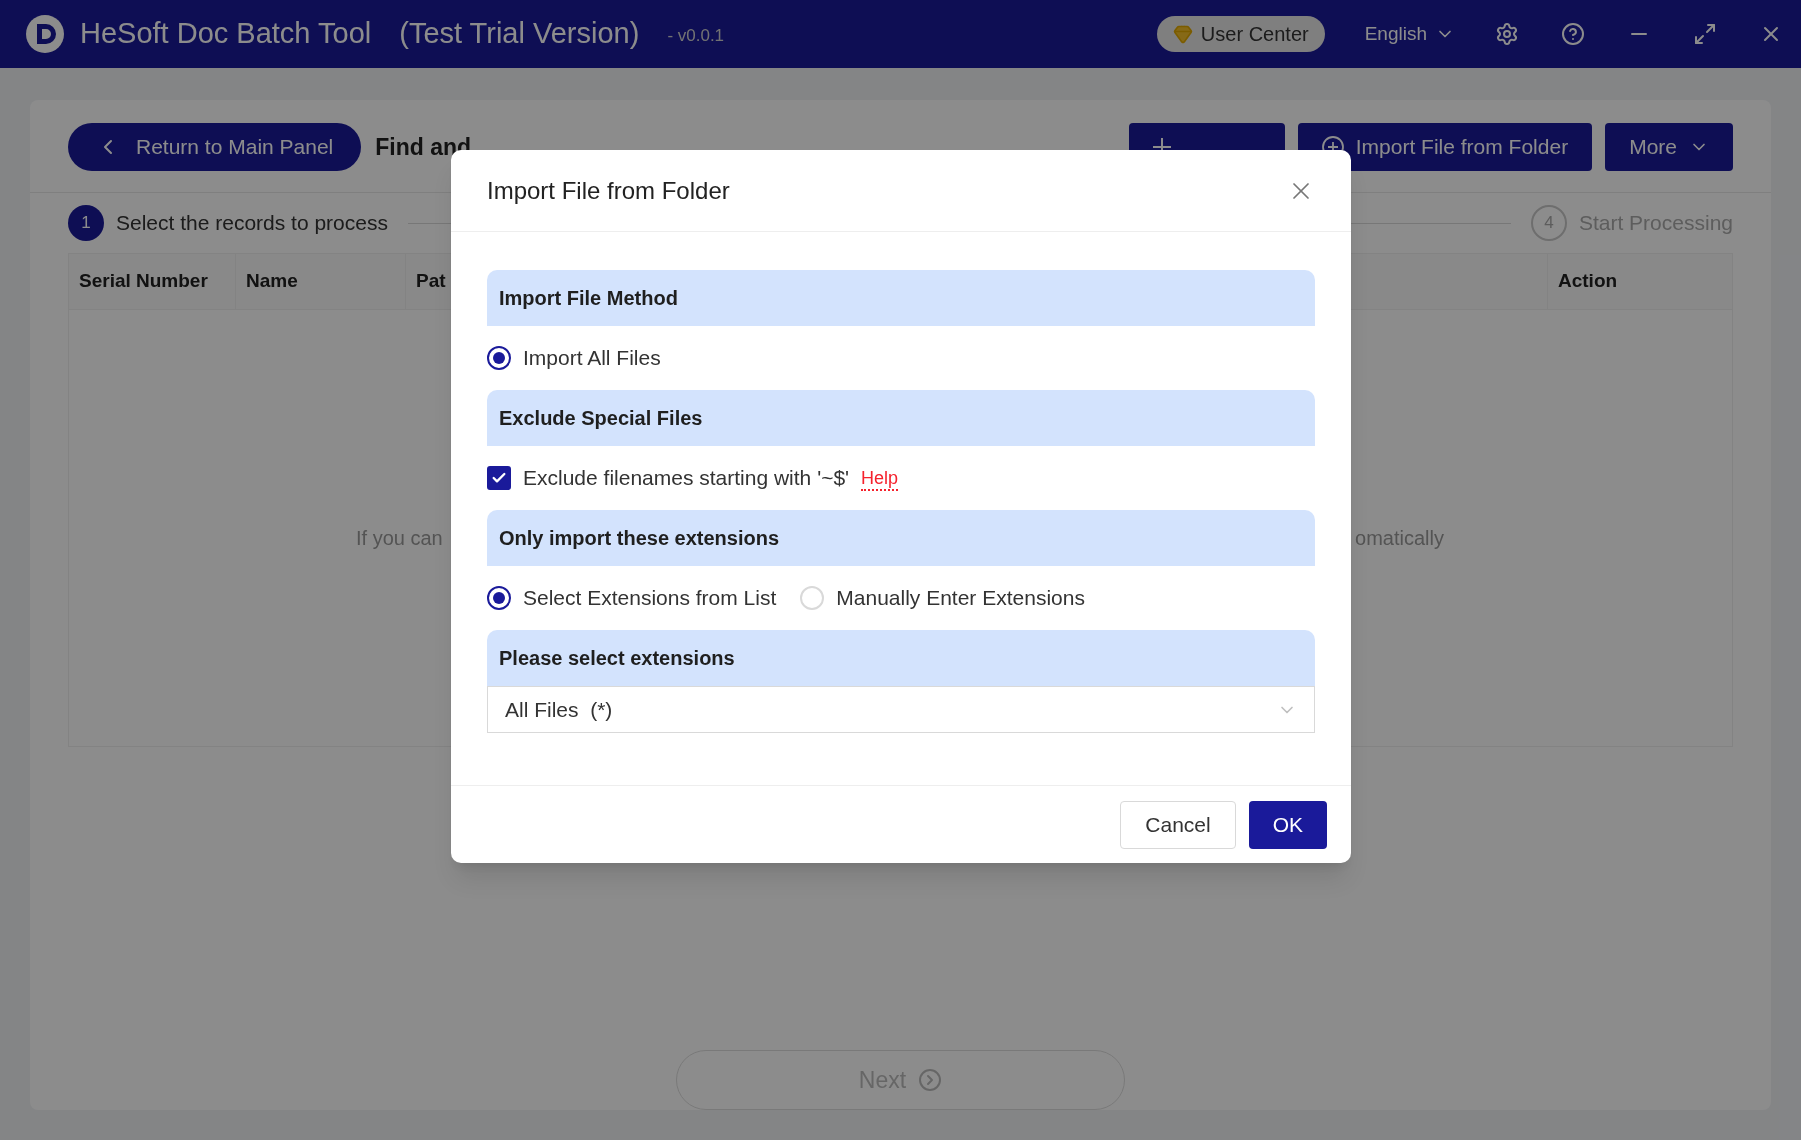 The image size is (1801, 1140). I want to click on radio-label: Import All Files, so click(592, 358).